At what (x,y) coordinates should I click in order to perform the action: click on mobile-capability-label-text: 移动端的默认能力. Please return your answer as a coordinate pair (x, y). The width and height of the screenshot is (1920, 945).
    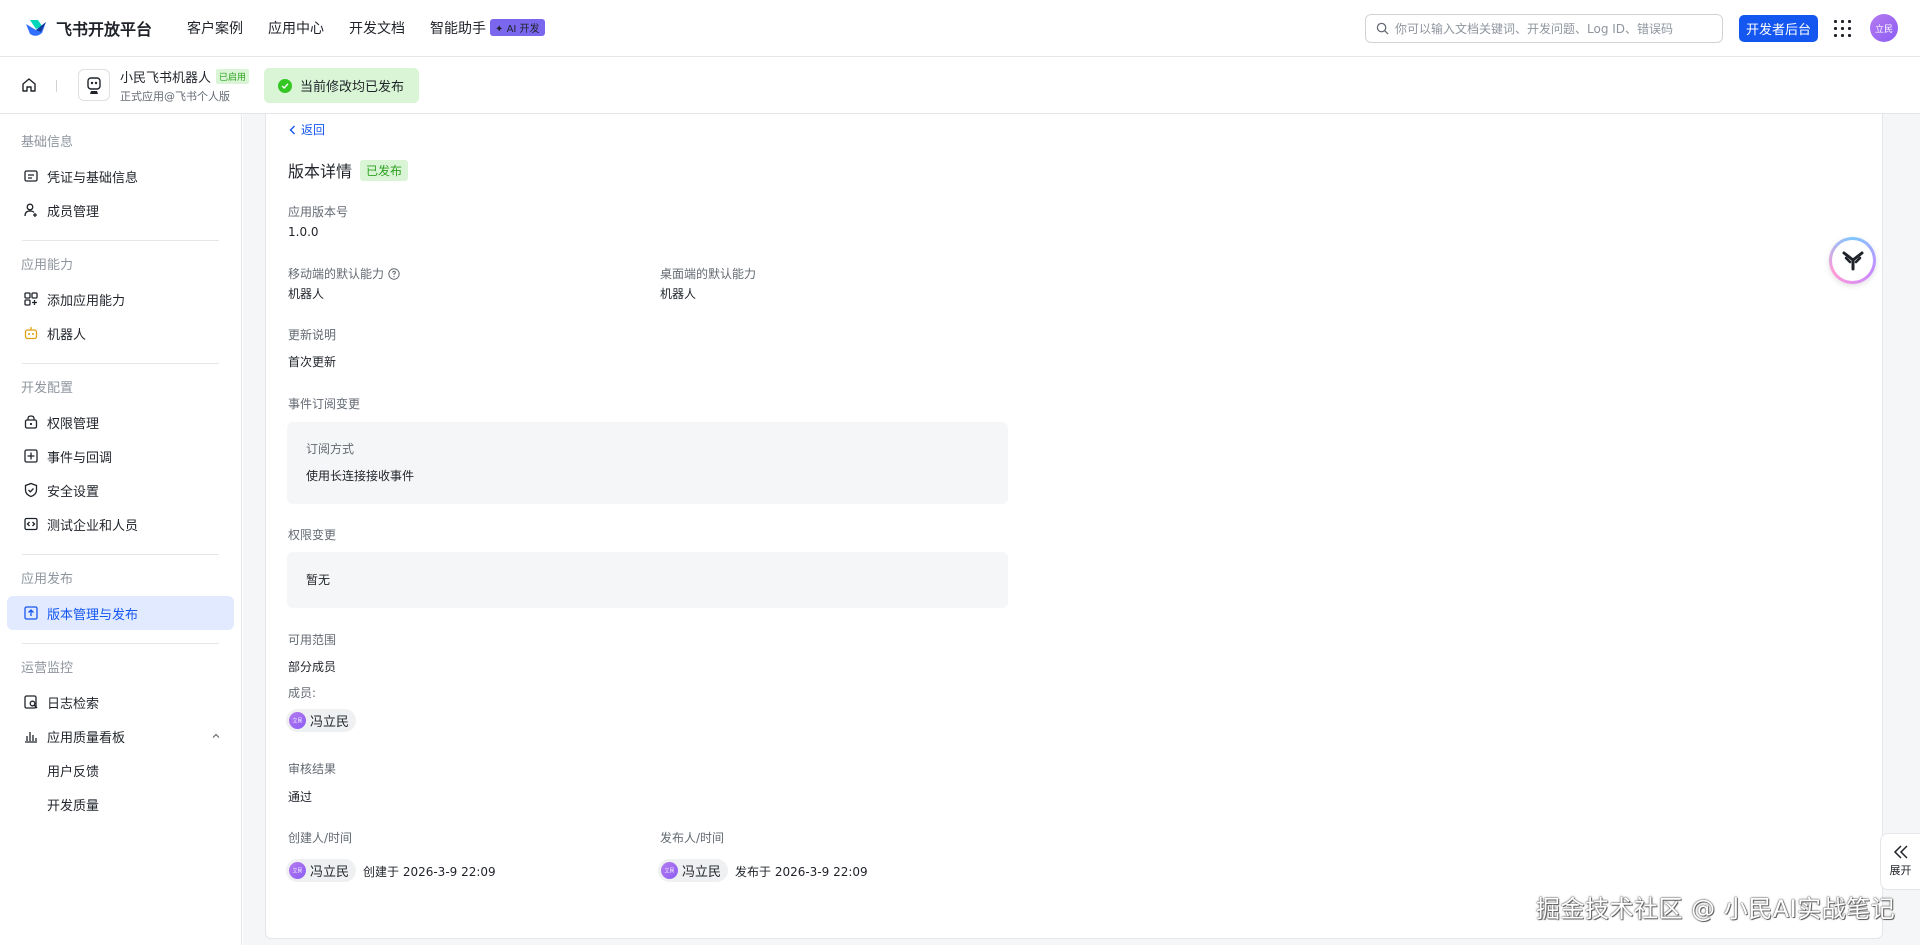
    Looking at the image, I should click on (336, 274).